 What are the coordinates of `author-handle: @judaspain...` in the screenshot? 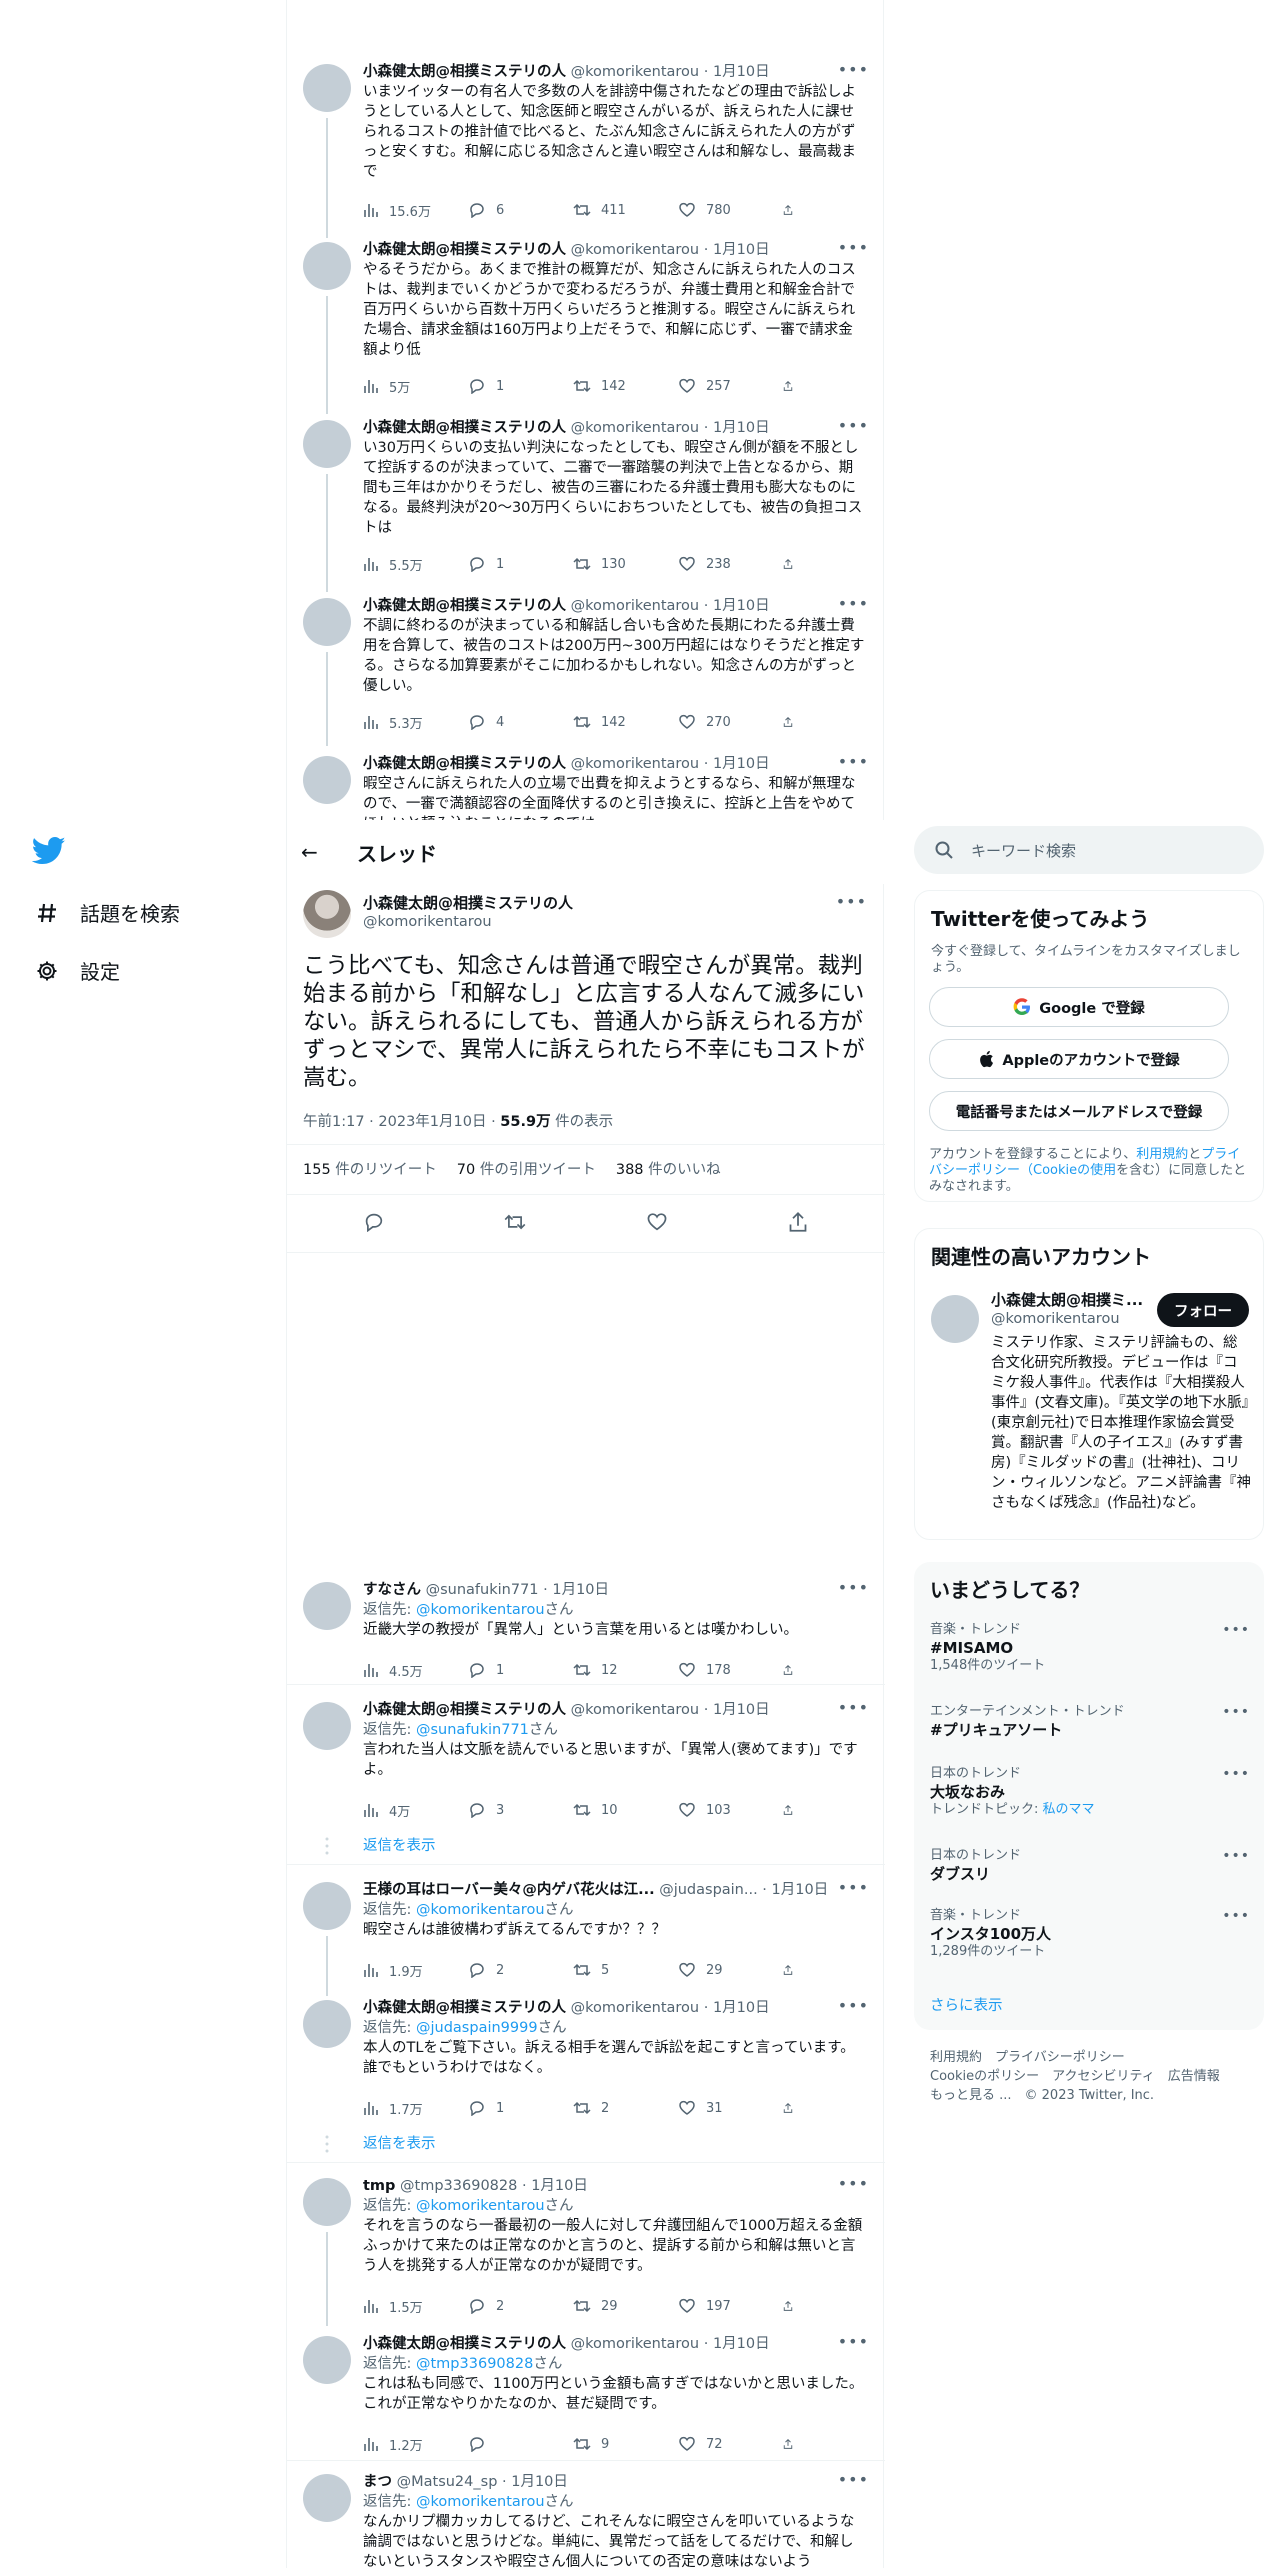 It's located at (708, 1890).